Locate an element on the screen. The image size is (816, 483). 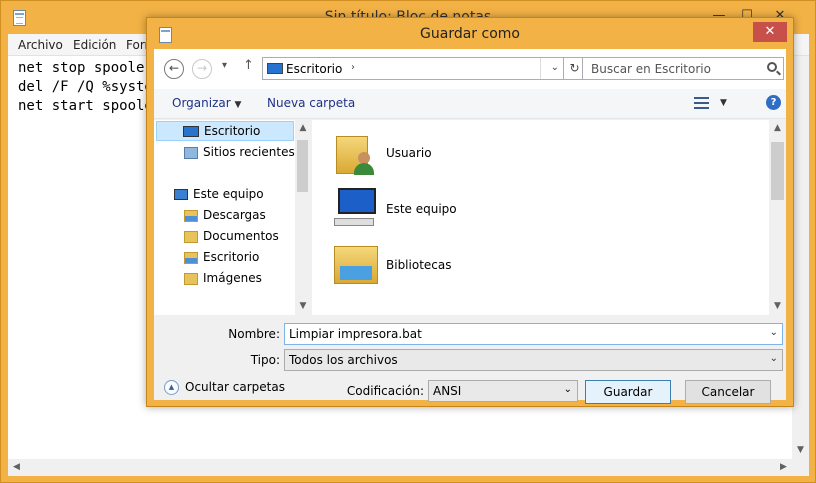
nav-item-este-equipo: Este equipo is located at coordinates (219, 194).